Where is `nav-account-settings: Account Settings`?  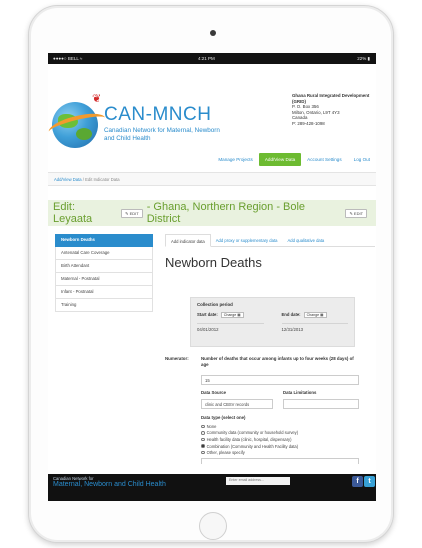 nav-account-settings: Account Settings is located at coordinates (324, 159).